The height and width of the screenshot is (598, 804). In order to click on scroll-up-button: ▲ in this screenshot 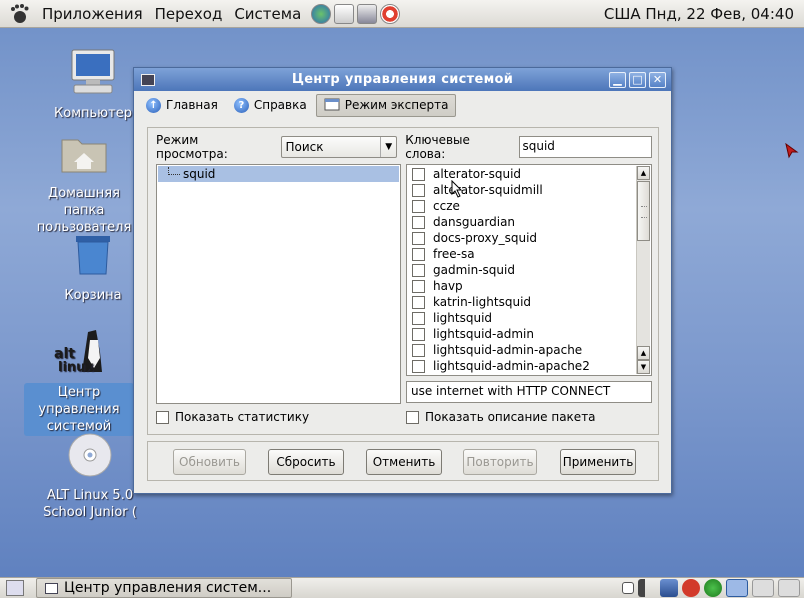, I will do `click(643, 173)`.